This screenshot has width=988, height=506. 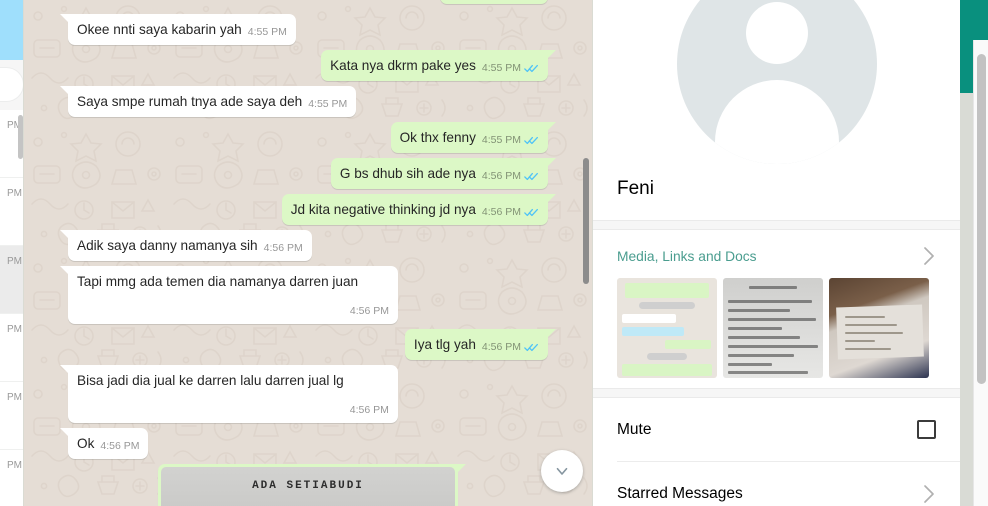 I want to click on chat-list: PM PM PM PM PM PM, so click(x=11, y=308).